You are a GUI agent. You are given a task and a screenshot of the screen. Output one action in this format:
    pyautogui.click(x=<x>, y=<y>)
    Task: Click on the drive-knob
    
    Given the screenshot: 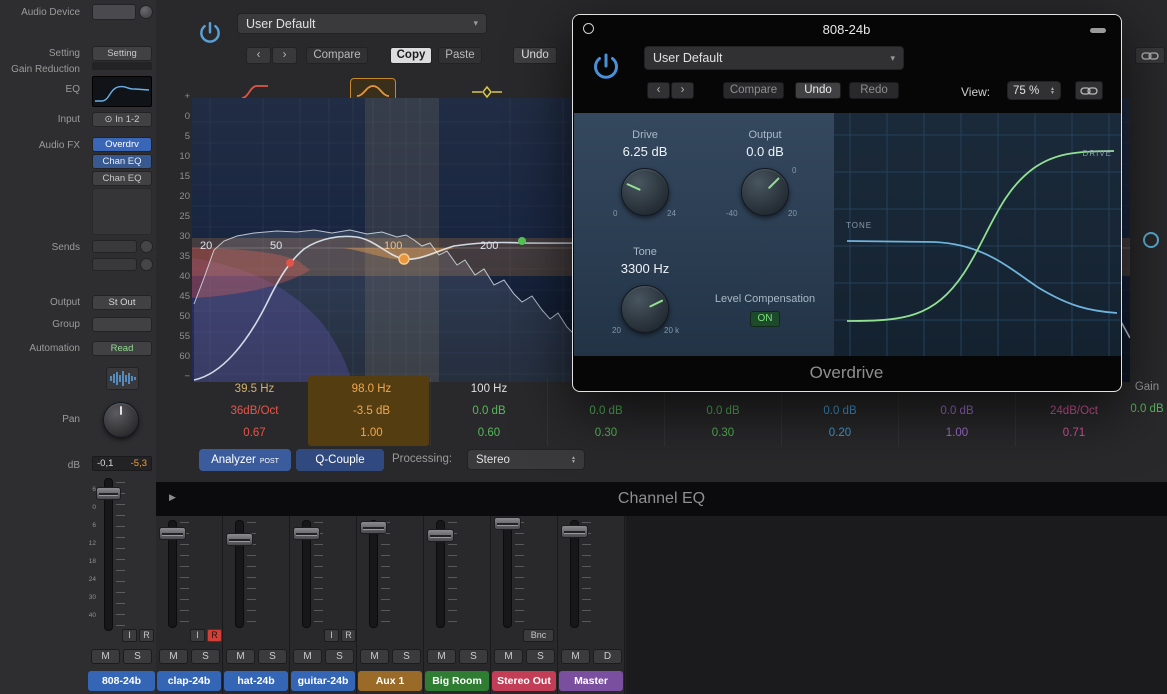 What is the action you would take?
    pyautogui.click(x=645, y=192)
    